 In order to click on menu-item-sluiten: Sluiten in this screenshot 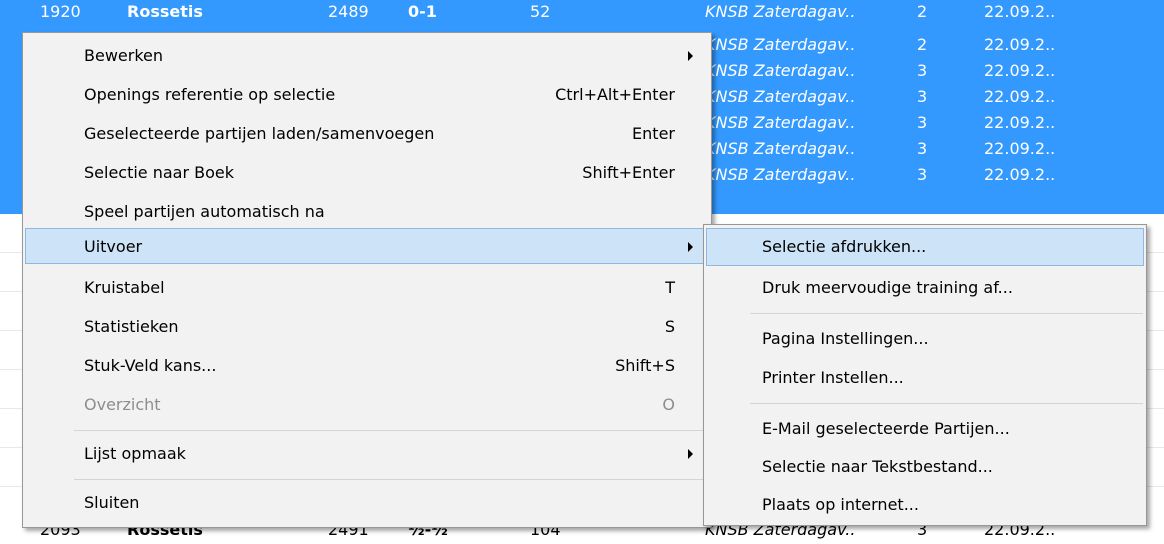, I will do `click(367, 503)`.